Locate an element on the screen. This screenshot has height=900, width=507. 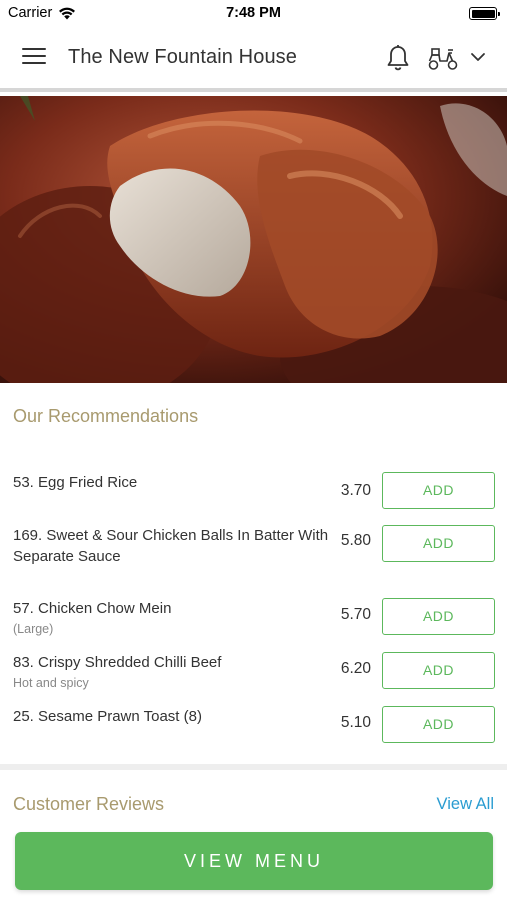
recommendations-title: Our Recommendations is located at coordinates (106, 416).